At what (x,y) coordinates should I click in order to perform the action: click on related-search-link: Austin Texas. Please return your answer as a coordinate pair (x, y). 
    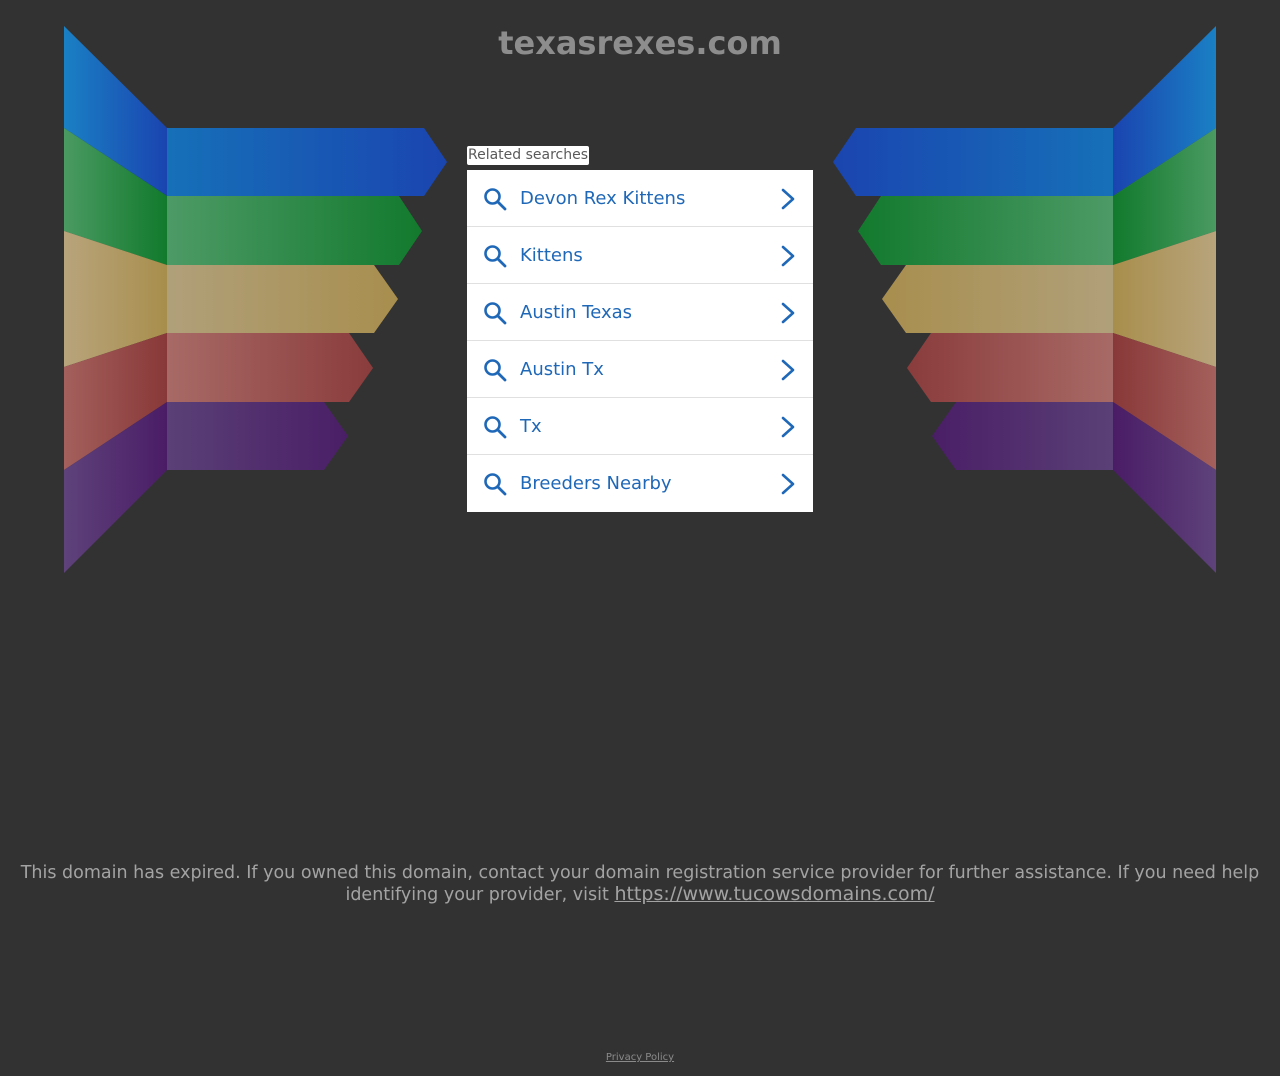
    Looking at the image, I should click on (640, 312).